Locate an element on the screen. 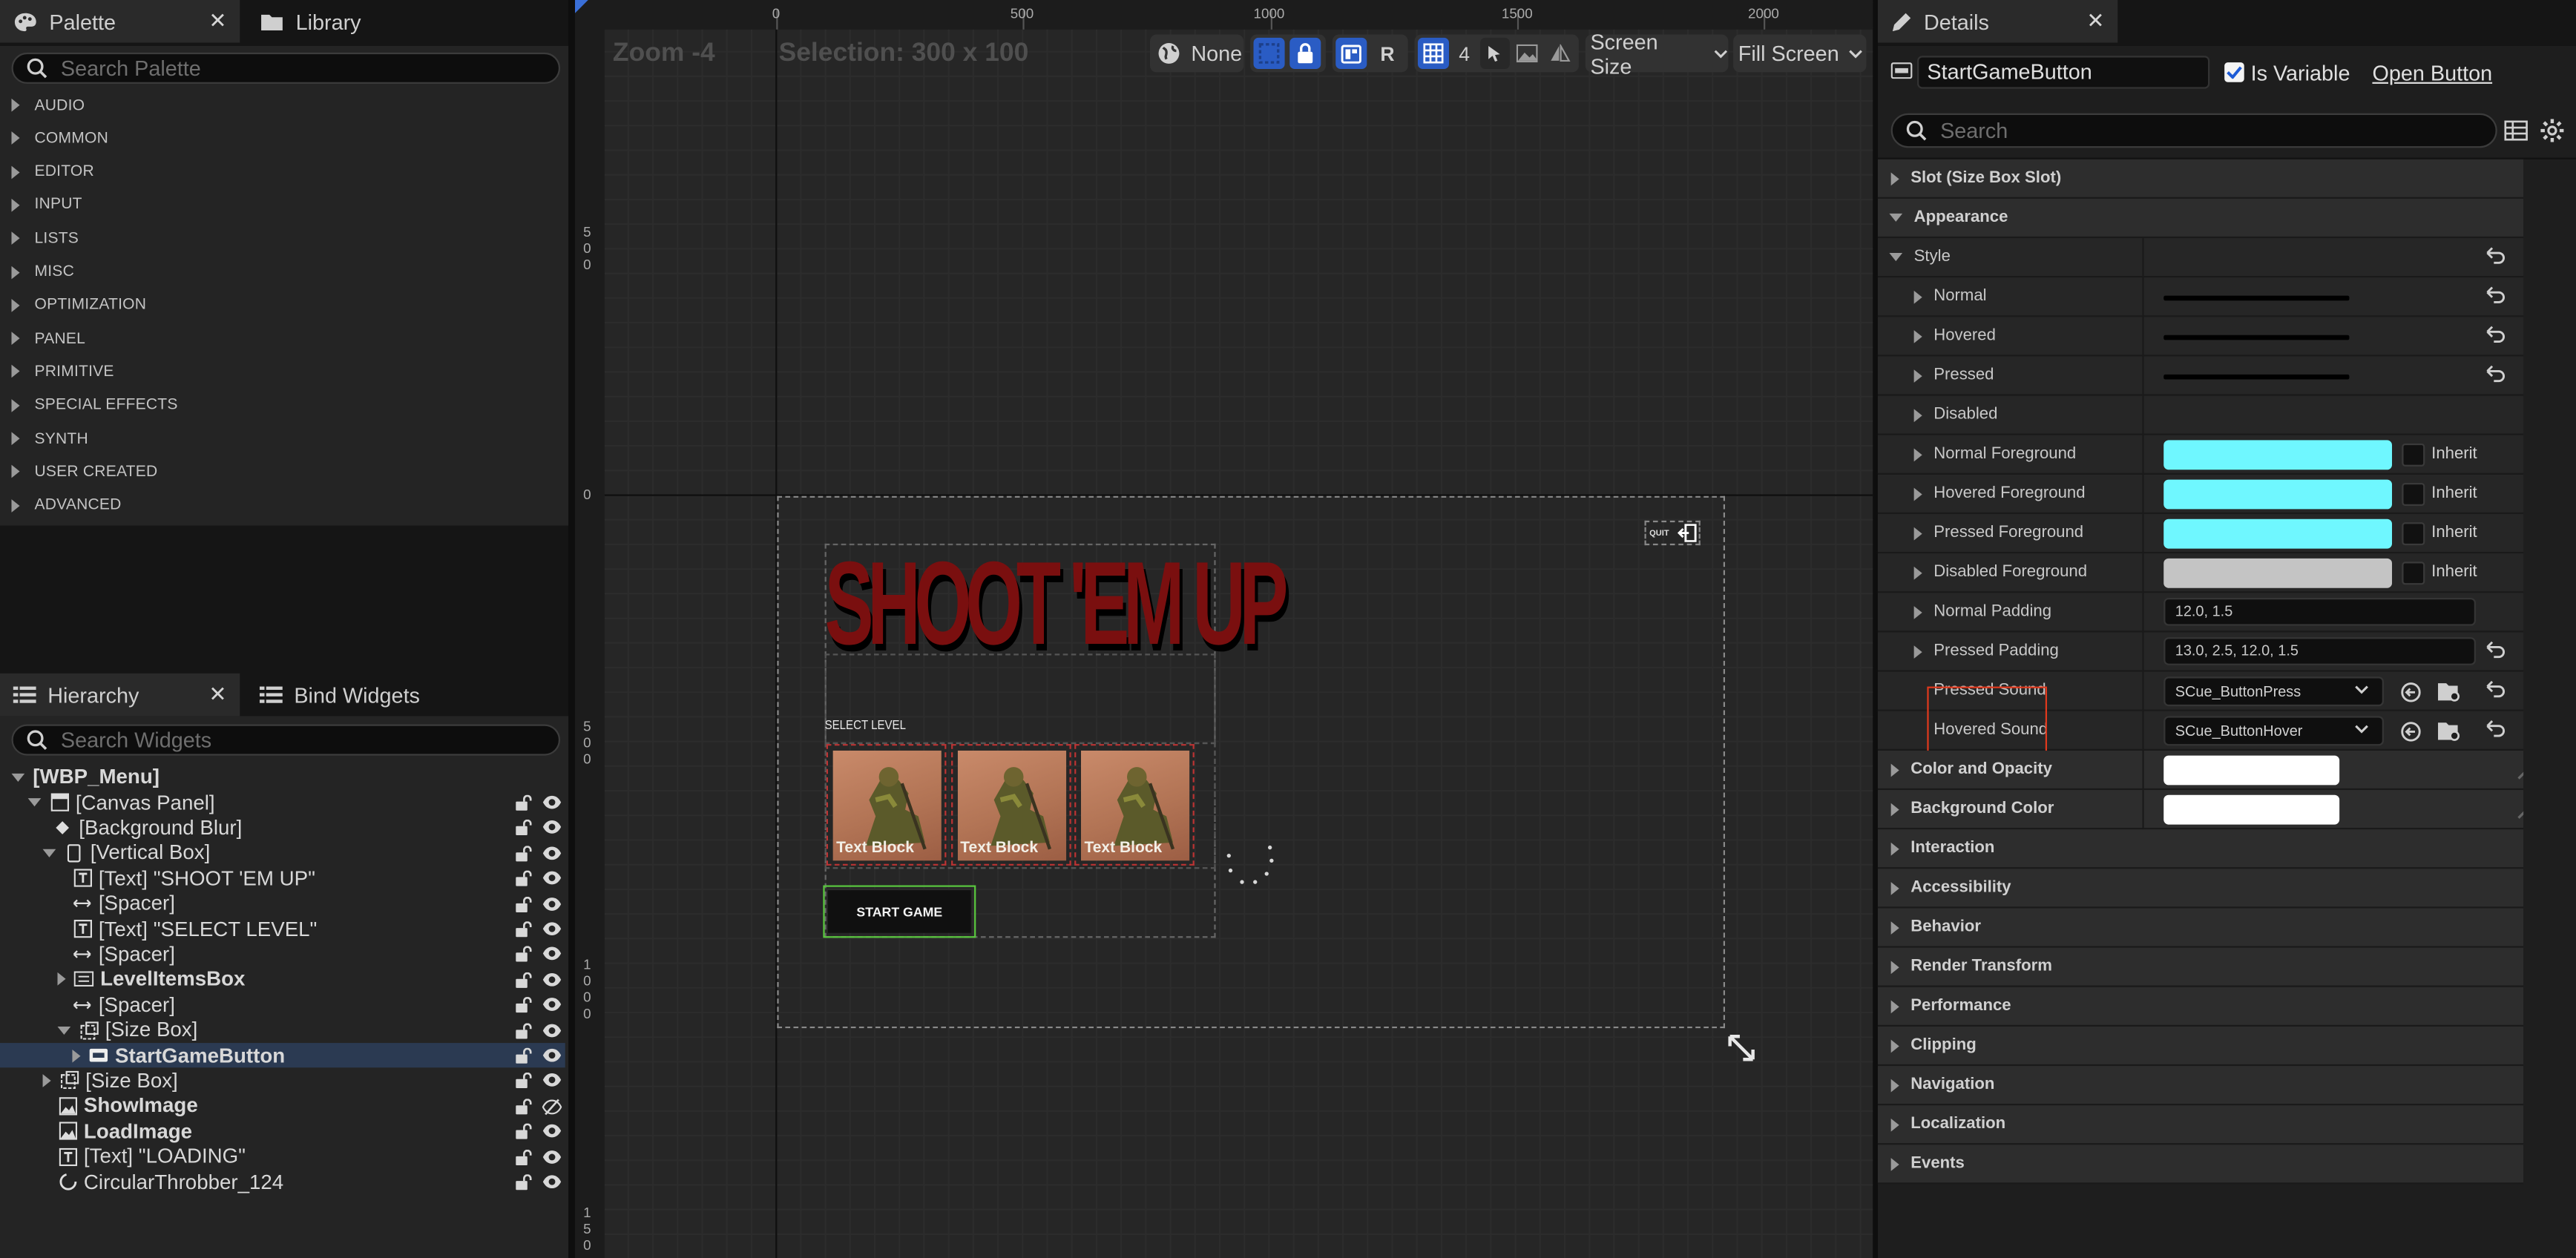 This screenshot has width=2576, height=1258. quit-button: QUIT is located at coordinates (1672, 533).